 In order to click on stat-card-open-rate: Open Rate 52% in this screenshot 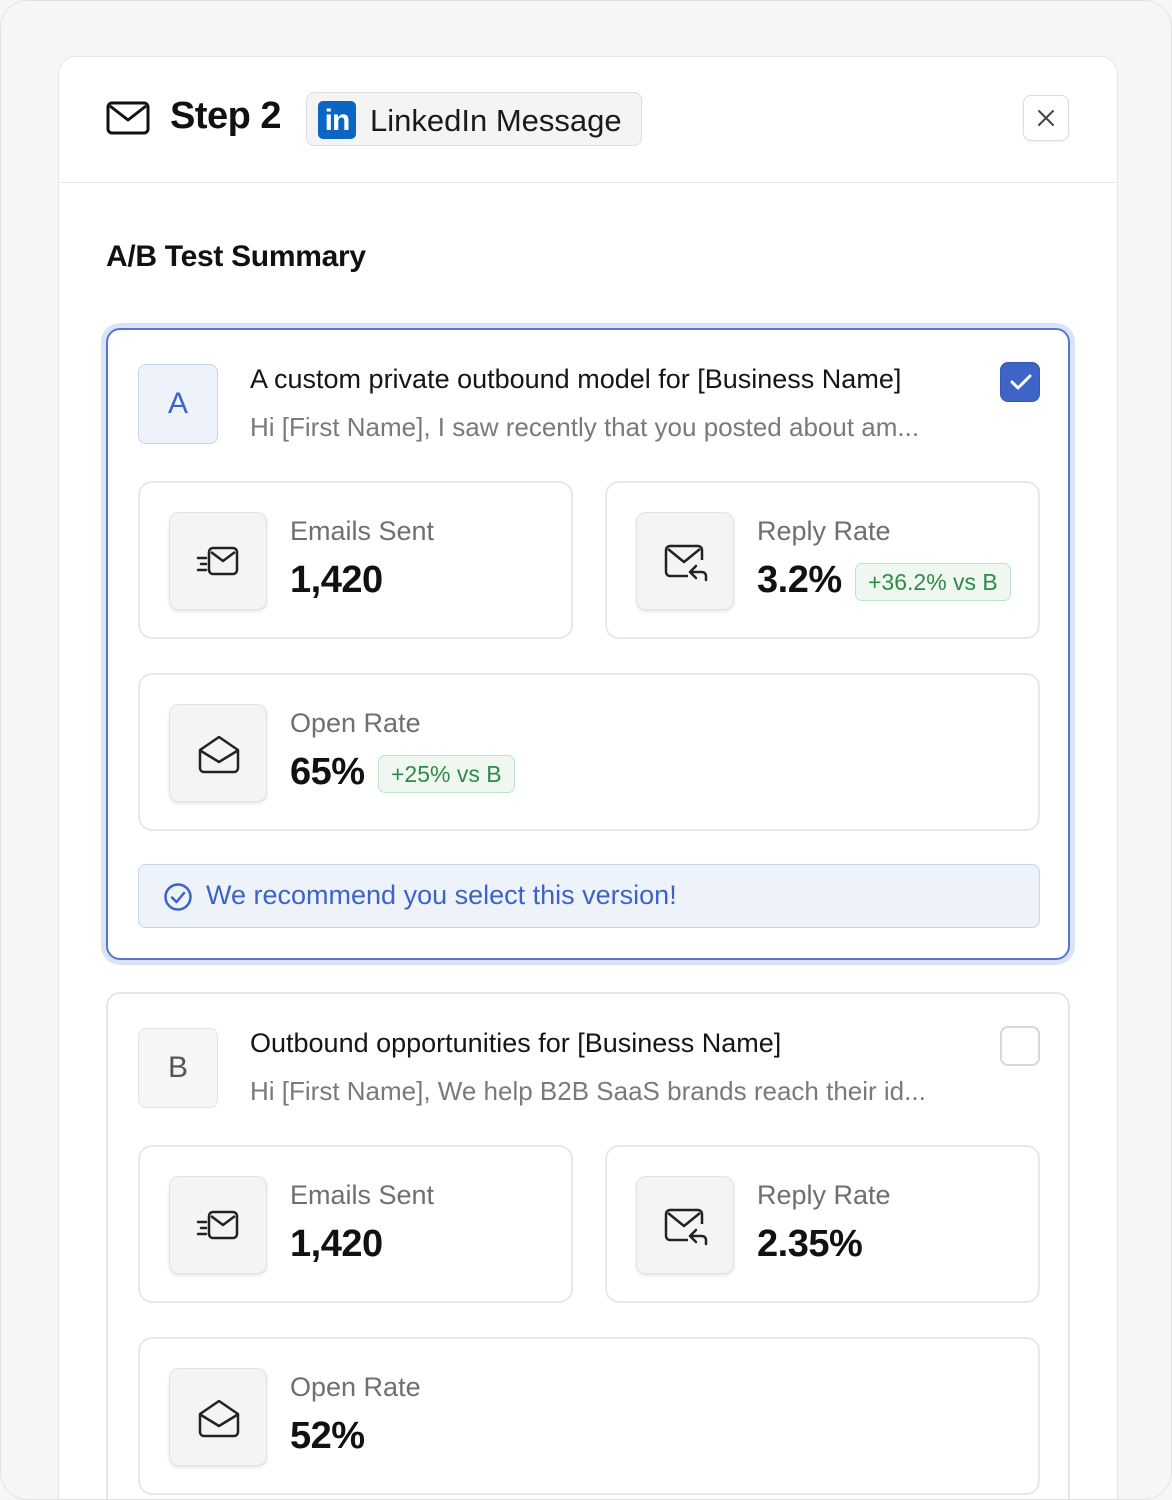, I will do `click(589, 1416)`.